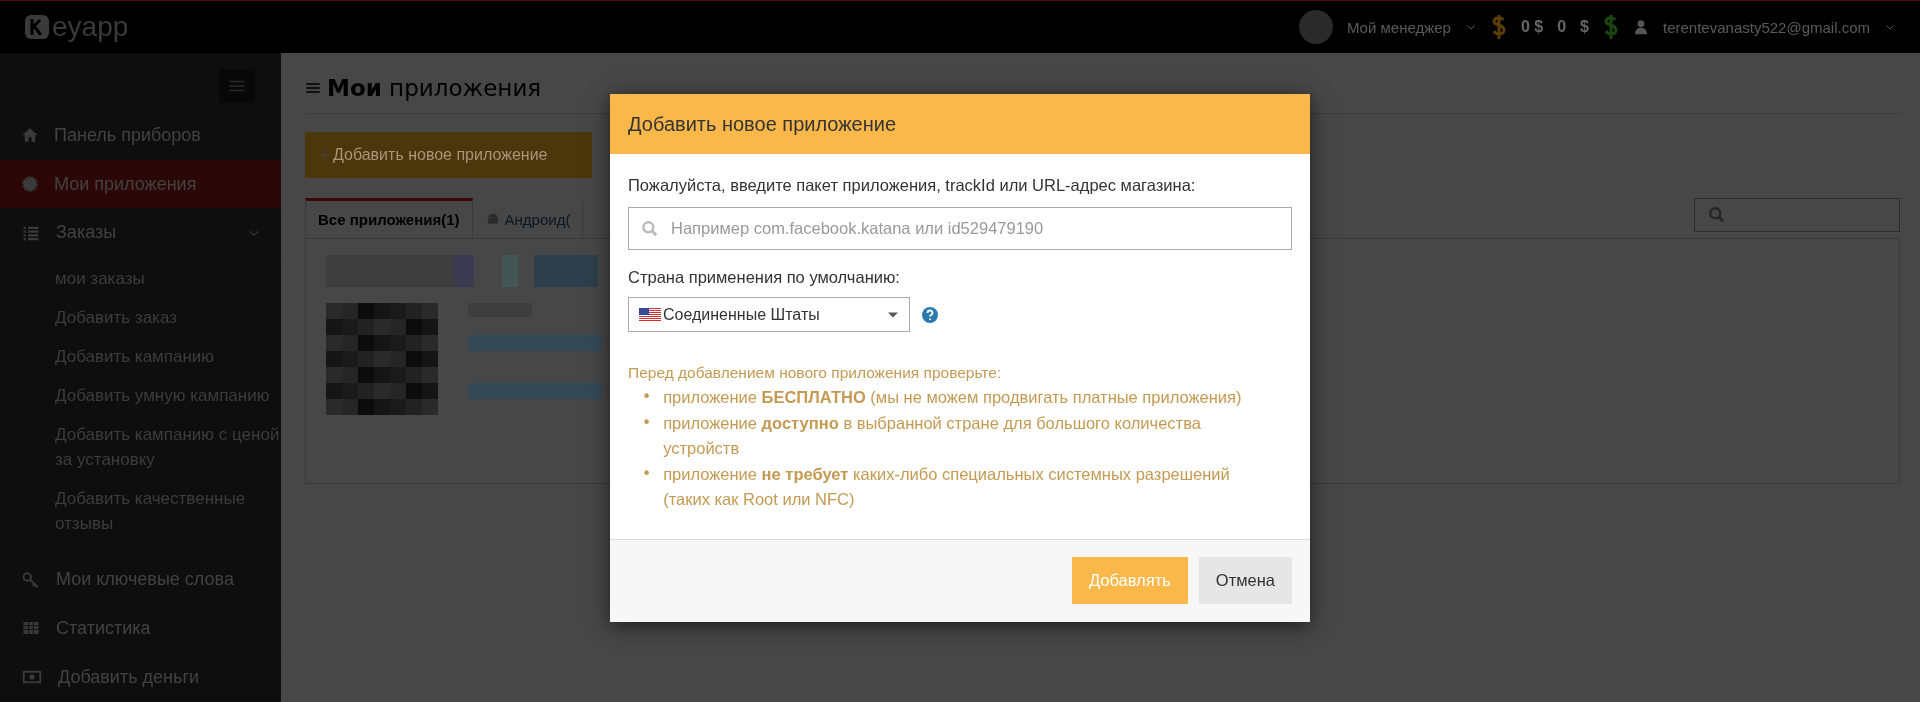  What do you see at coordinates (1766, 27) in the screenshot?
I see `account-menu: terentevanasty522@gmail.com` at bounding box center [1766, 27].